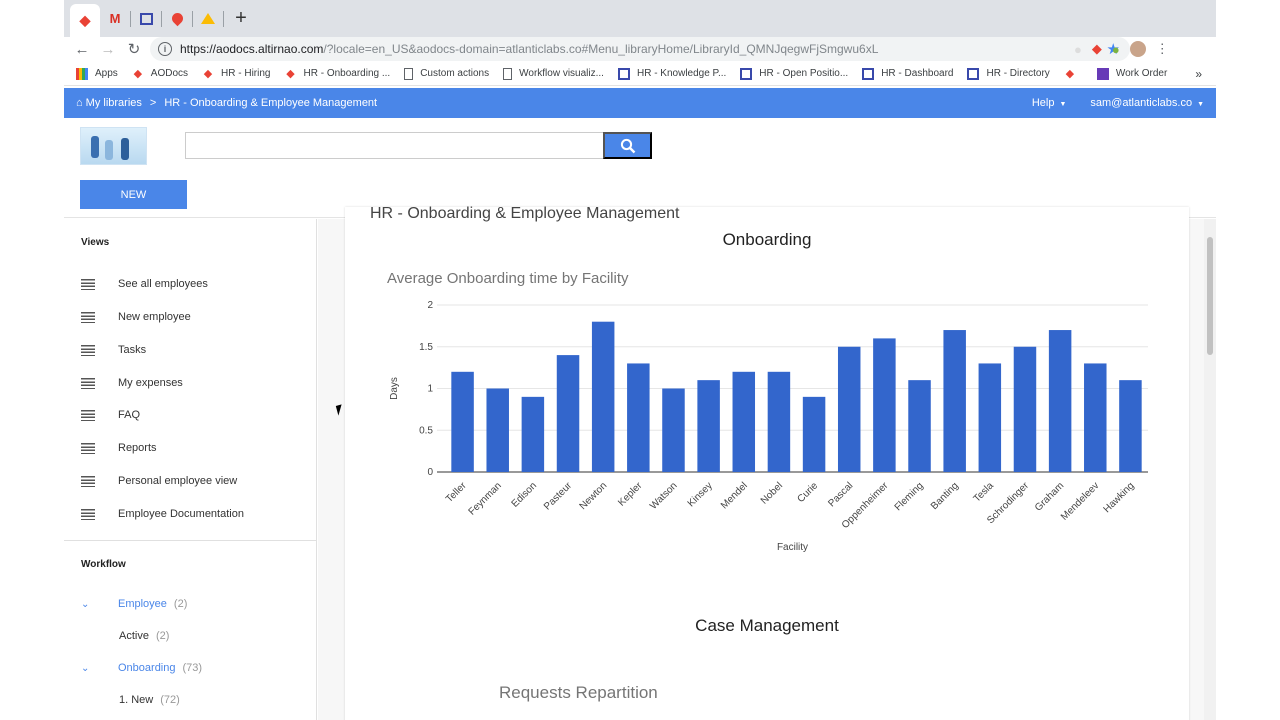  Describe the element at coordinates (223, 18) in the screenshot. I see `tab-separator` at that location.